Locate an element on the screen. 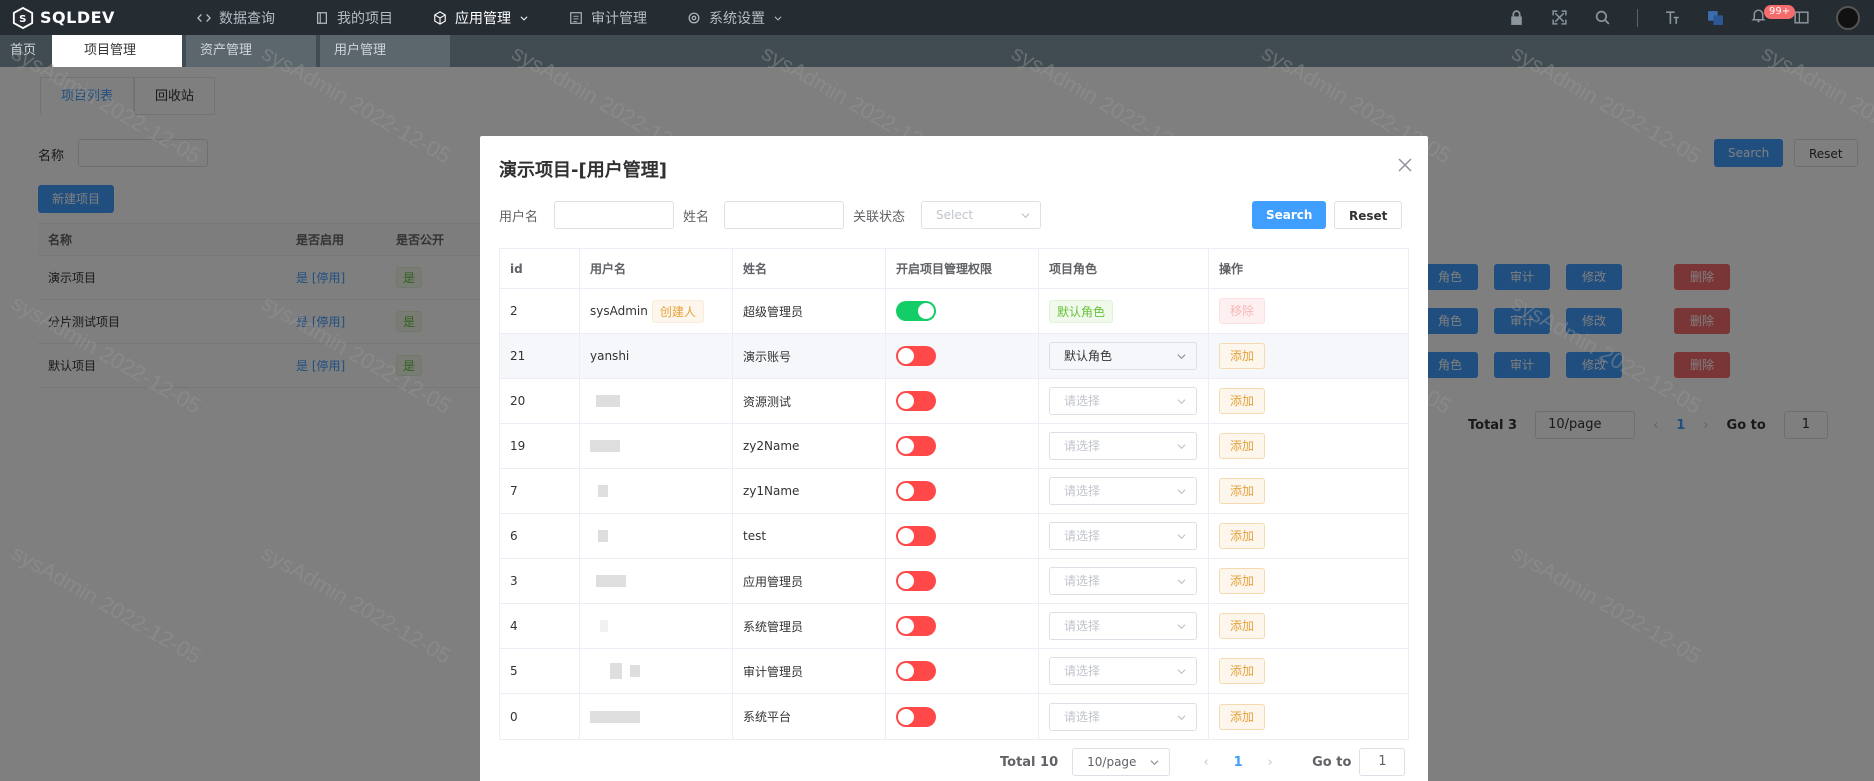 The height and width of the screenshot is (781, 1874). prev-page-icon: ‹ is located at coordinates (1206, 762).